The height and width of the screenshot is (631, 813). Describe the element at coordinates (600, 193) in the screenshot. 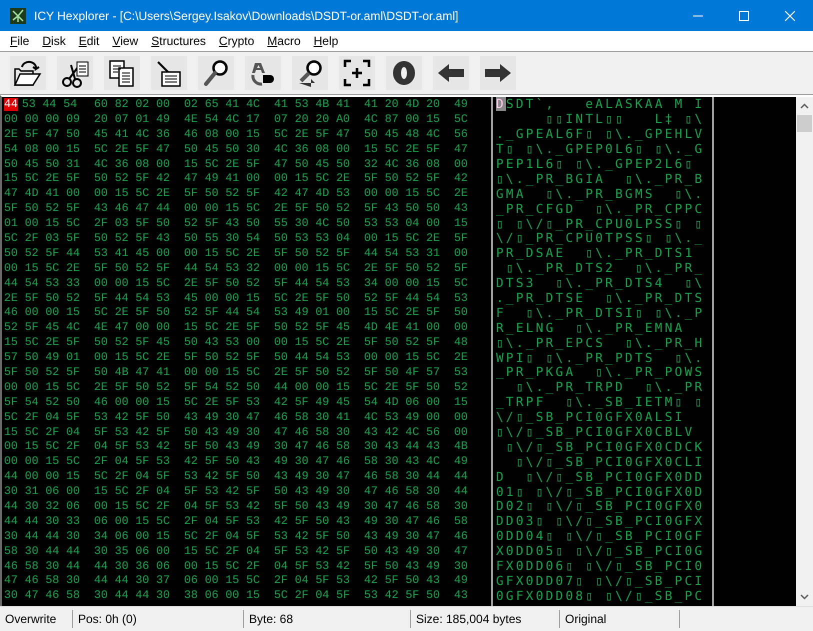

I see `ascii-text: GMA ▯\._PR_BGMS ▯\.` at that location.